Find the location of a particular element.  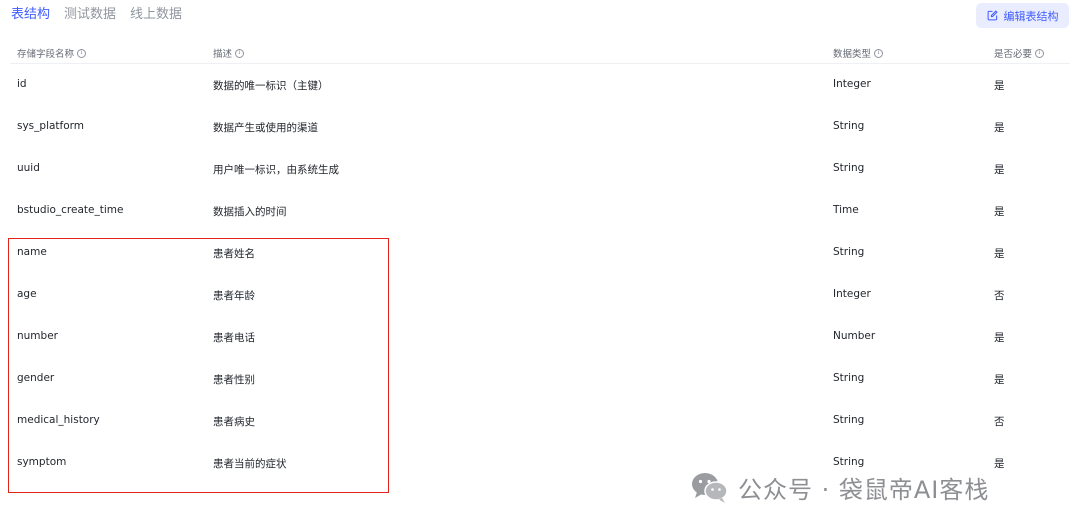

edit-table-structure-button: 编辑表结构 is located at coordinates (1022, 15).